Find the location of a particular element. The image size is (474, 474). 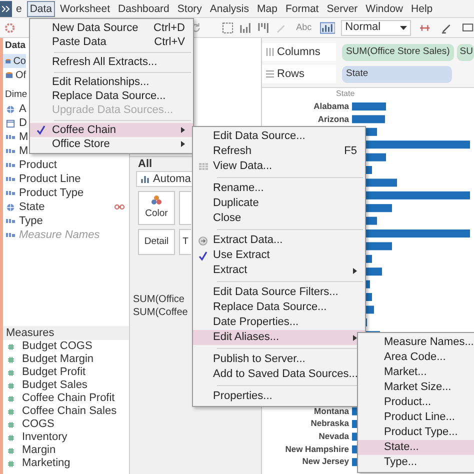

shelf-label: Columns is located at coordinates (299, 52).